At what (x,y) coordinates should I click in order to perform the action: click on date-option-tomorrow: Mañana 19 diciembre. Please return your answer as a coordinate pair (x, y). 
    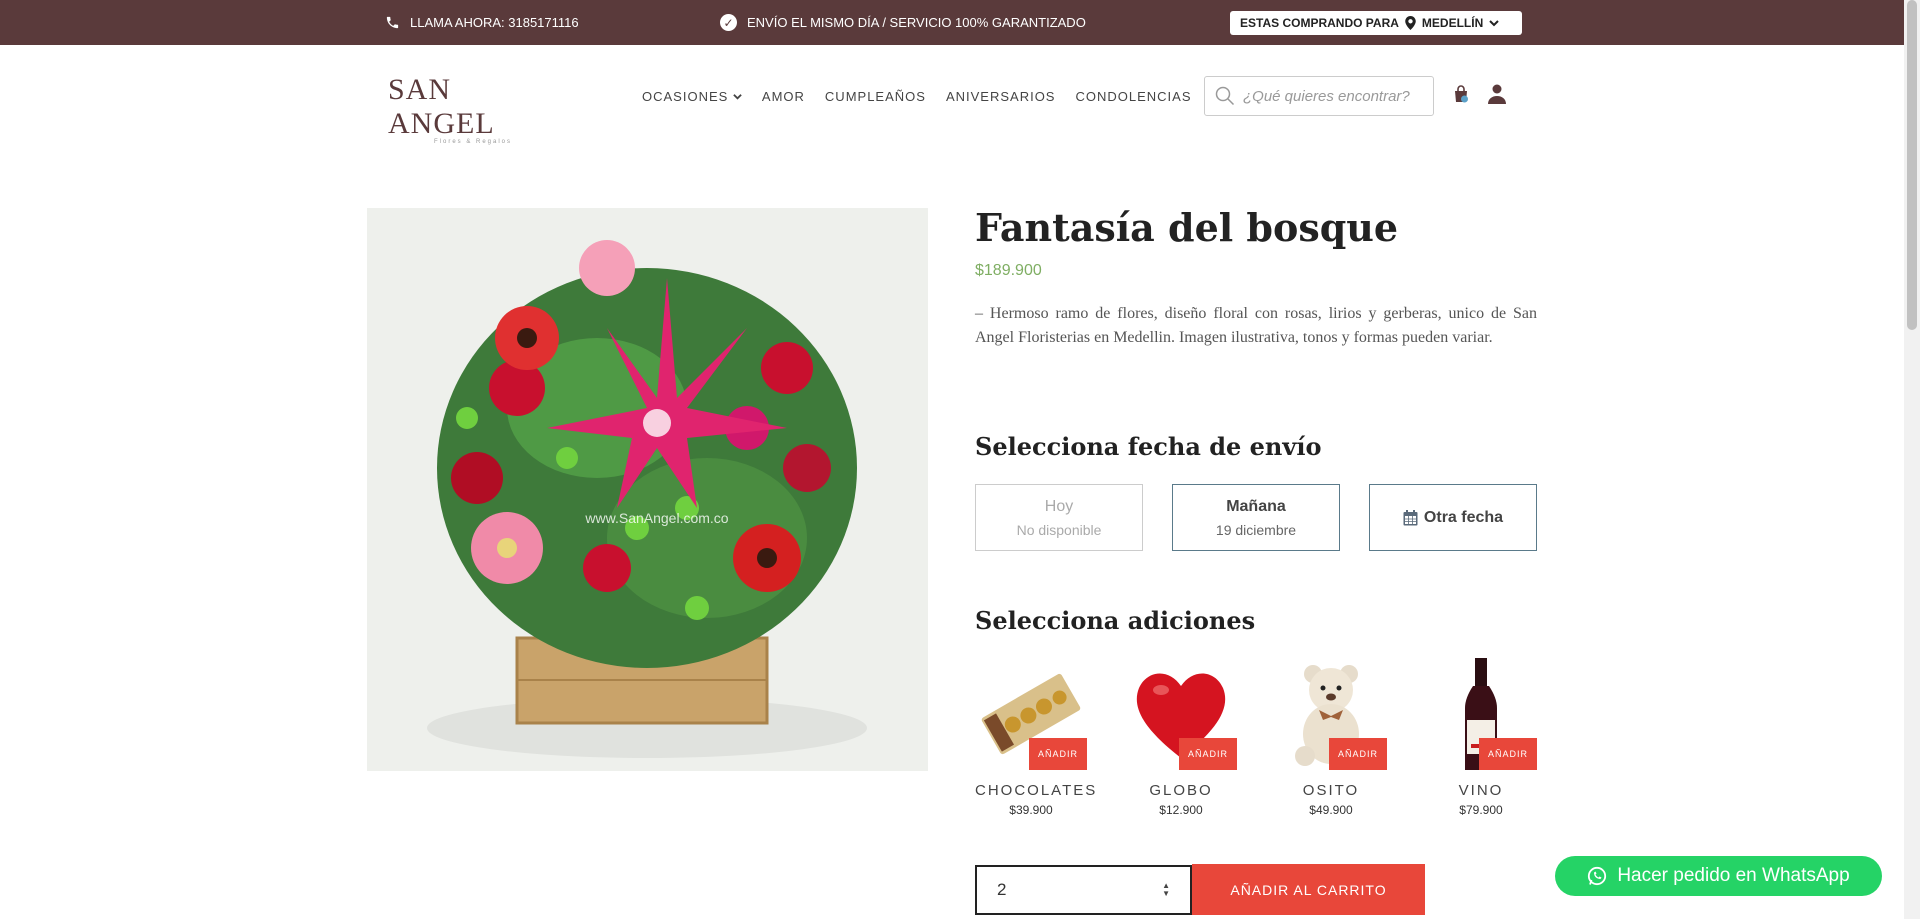
    Looking at the image, I should click on (1256, 517).